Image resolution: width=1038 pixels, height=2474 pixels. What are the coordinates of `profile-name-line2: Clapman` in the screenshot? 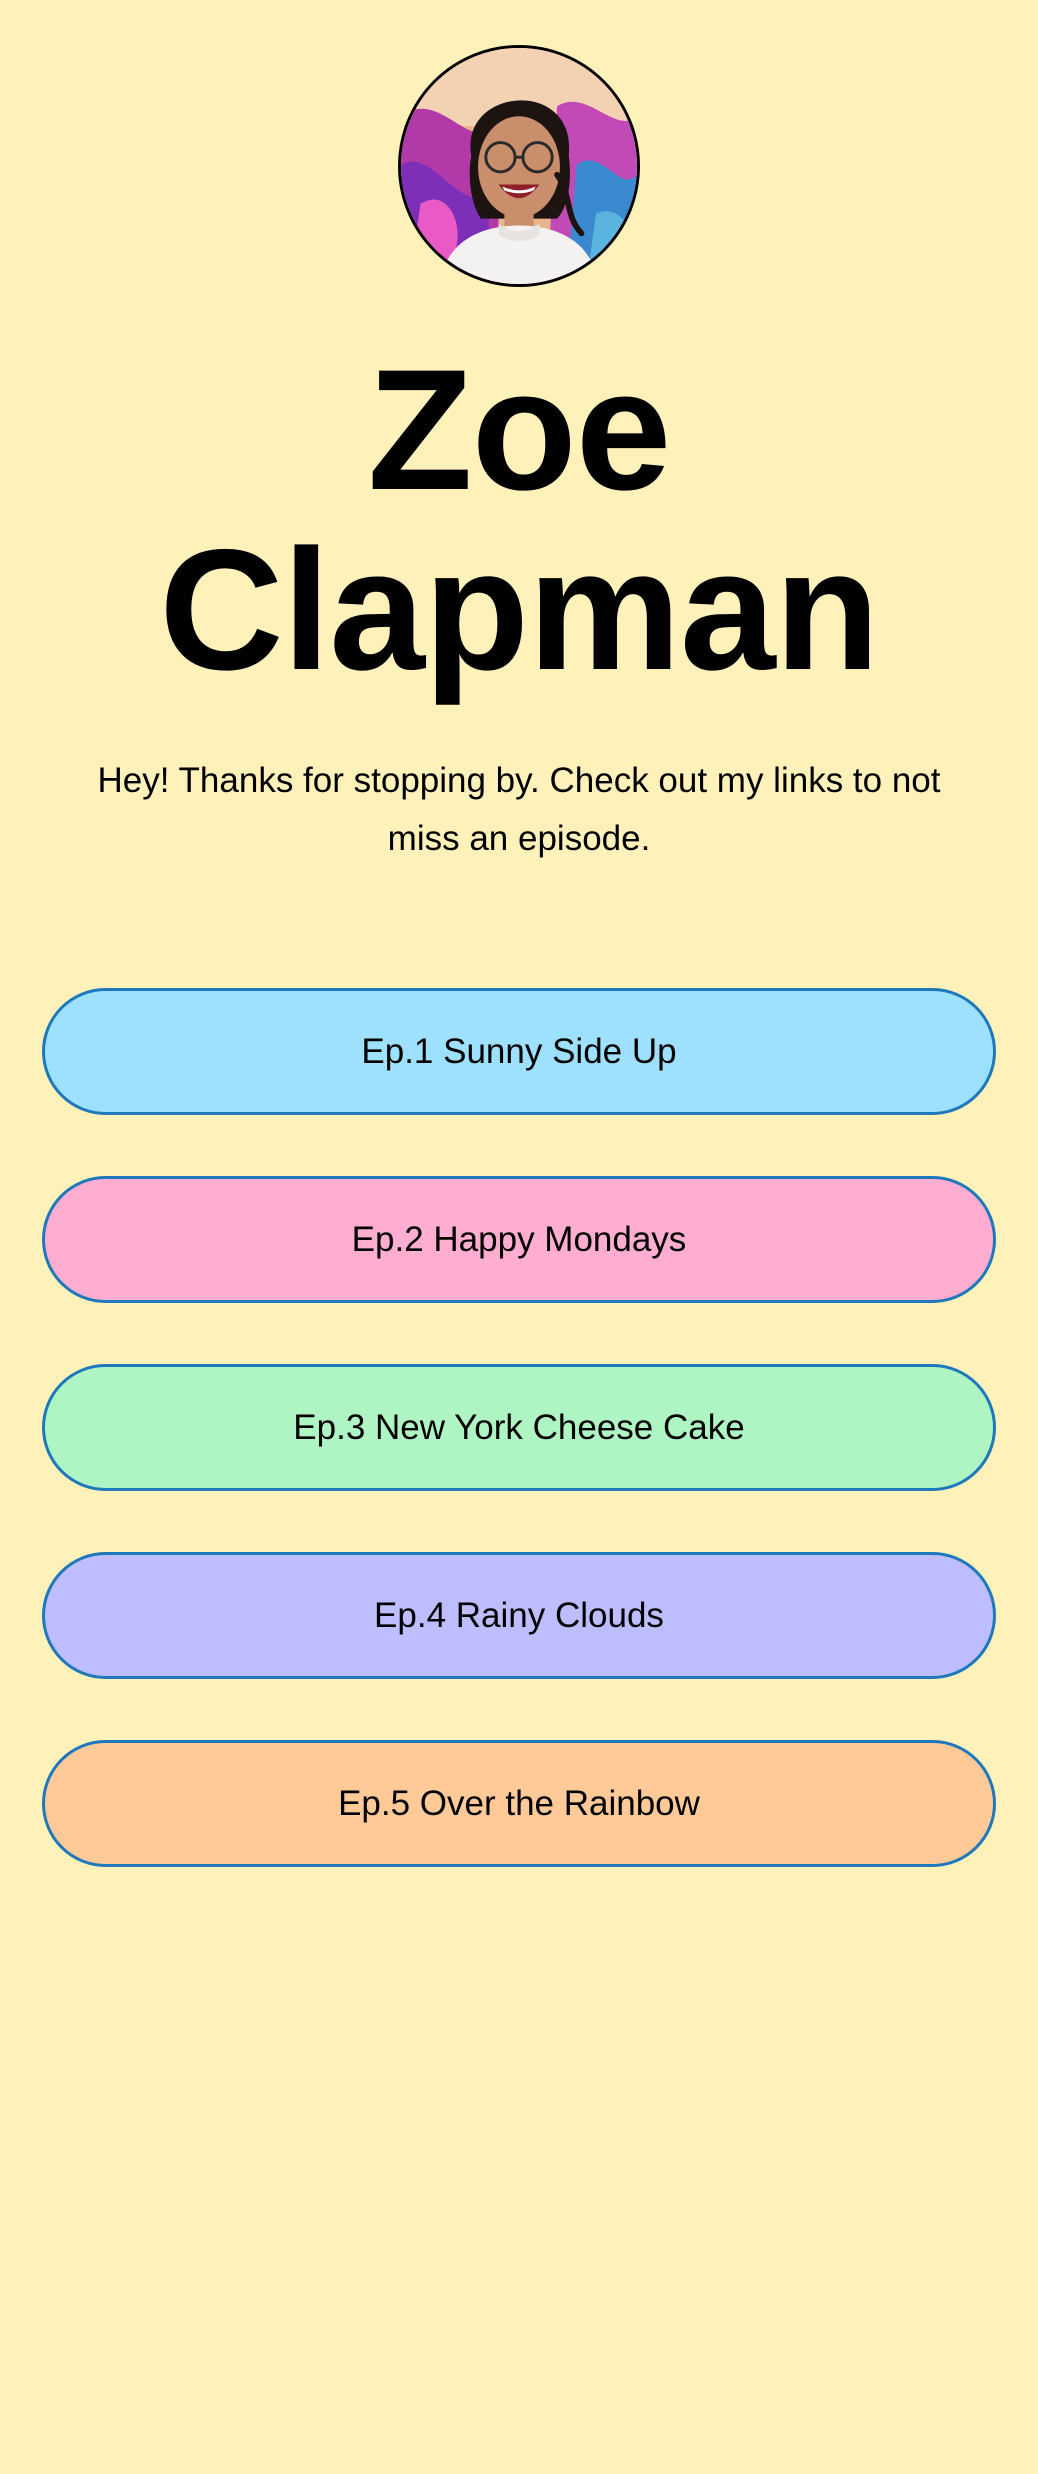 It's located at (519, 610).